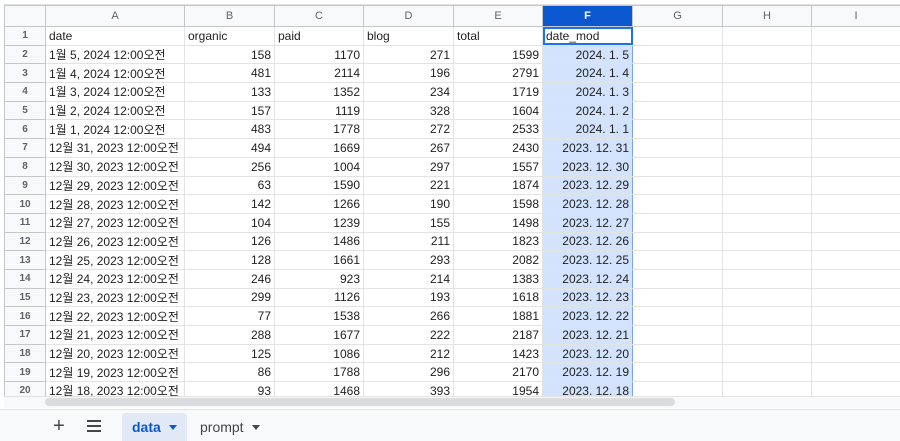  Describe the element at coordinates (319, 166) in the screenshot. I see `cell-c8: 1004` at that location.